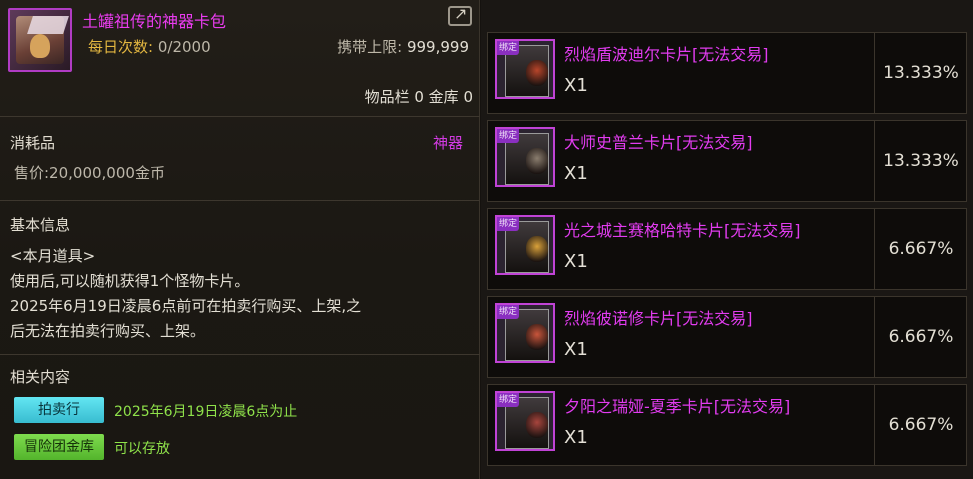 This screenshot has width=973, height=479. I want to click on daily-count: 每日次数: 0/2000, so click(149, 46).